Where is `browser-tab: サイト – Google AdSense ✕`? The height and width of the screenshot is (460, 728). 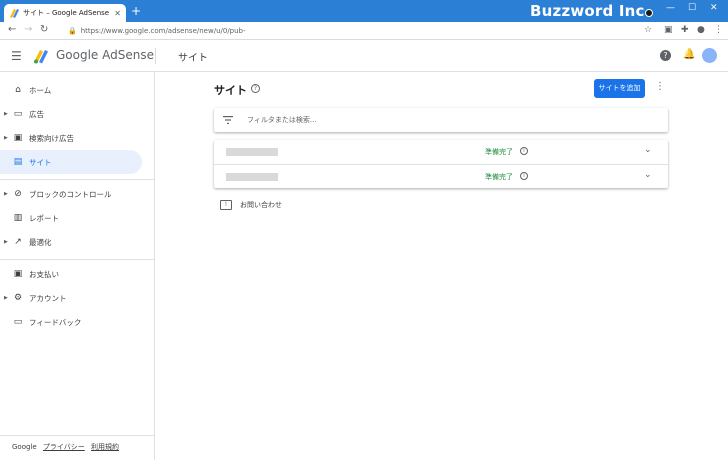 browser-tab: サイト – Google AdSense ✕ is located at coordinates (65, 13).